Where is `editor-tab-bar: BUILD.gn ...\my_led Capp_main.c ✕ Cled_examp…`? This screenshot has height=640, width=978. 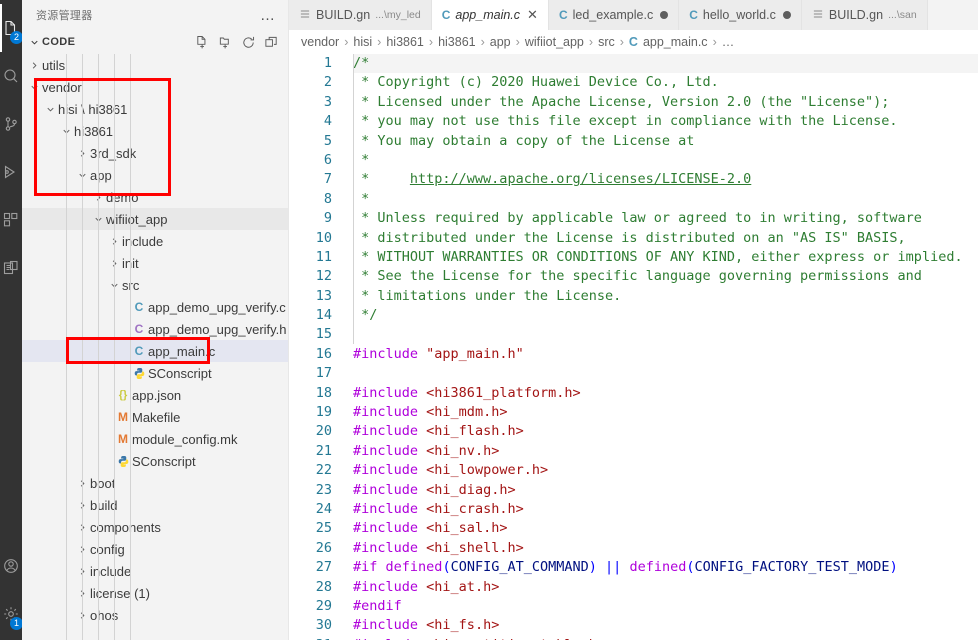 editor-tab-bar: BUILD.gn ...\my_led Capp_main.c ✕ Cled_examp… is located at coordinates (633, 15).